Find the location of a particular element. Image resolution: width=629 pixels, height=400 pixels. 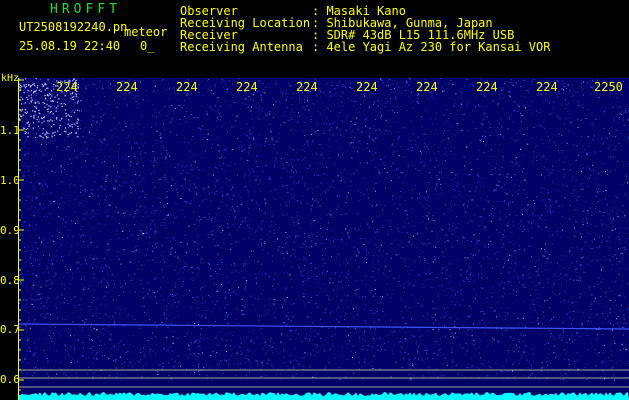

y-tick-label: 0.7 is located at coordinates (10, 329).